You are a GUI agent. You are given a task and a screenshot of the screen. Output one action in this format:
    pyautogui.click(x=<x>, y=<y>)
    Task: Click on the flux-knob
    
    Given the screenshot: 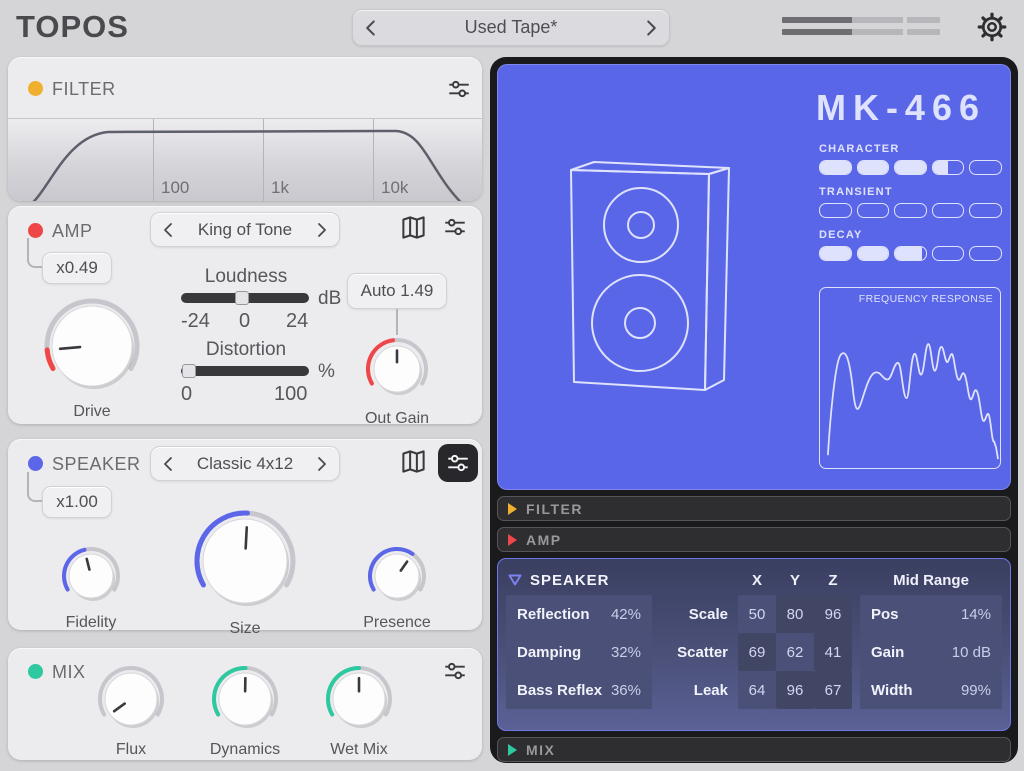 What is the action you would take?
    pyautogui.click(x=131, y=701)
    